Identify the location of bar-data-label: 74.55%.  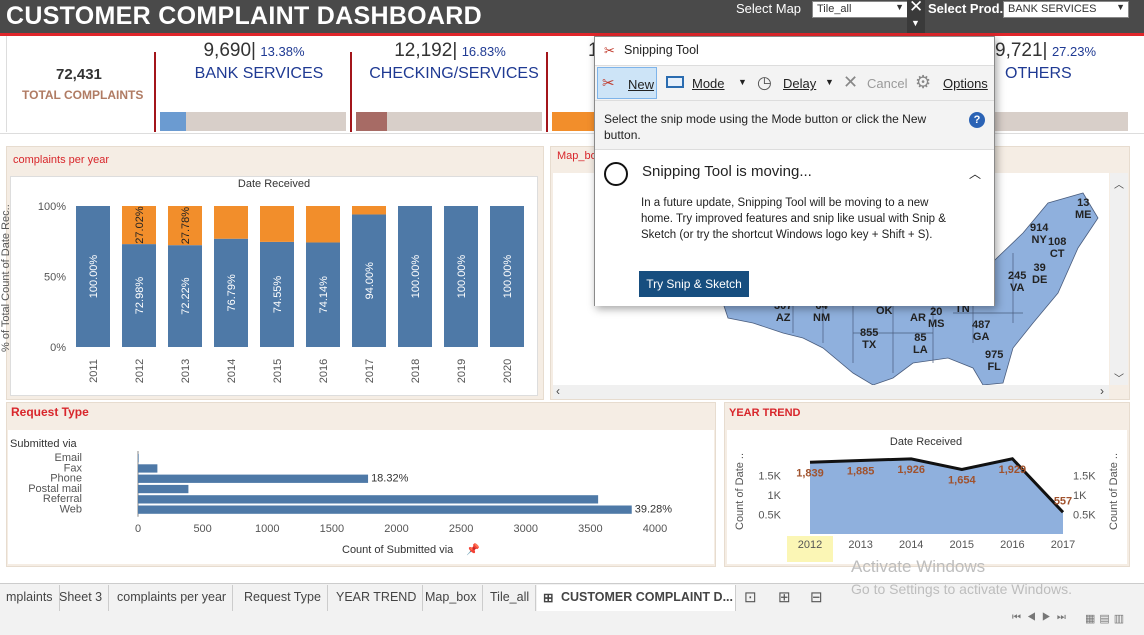
(278, 295).